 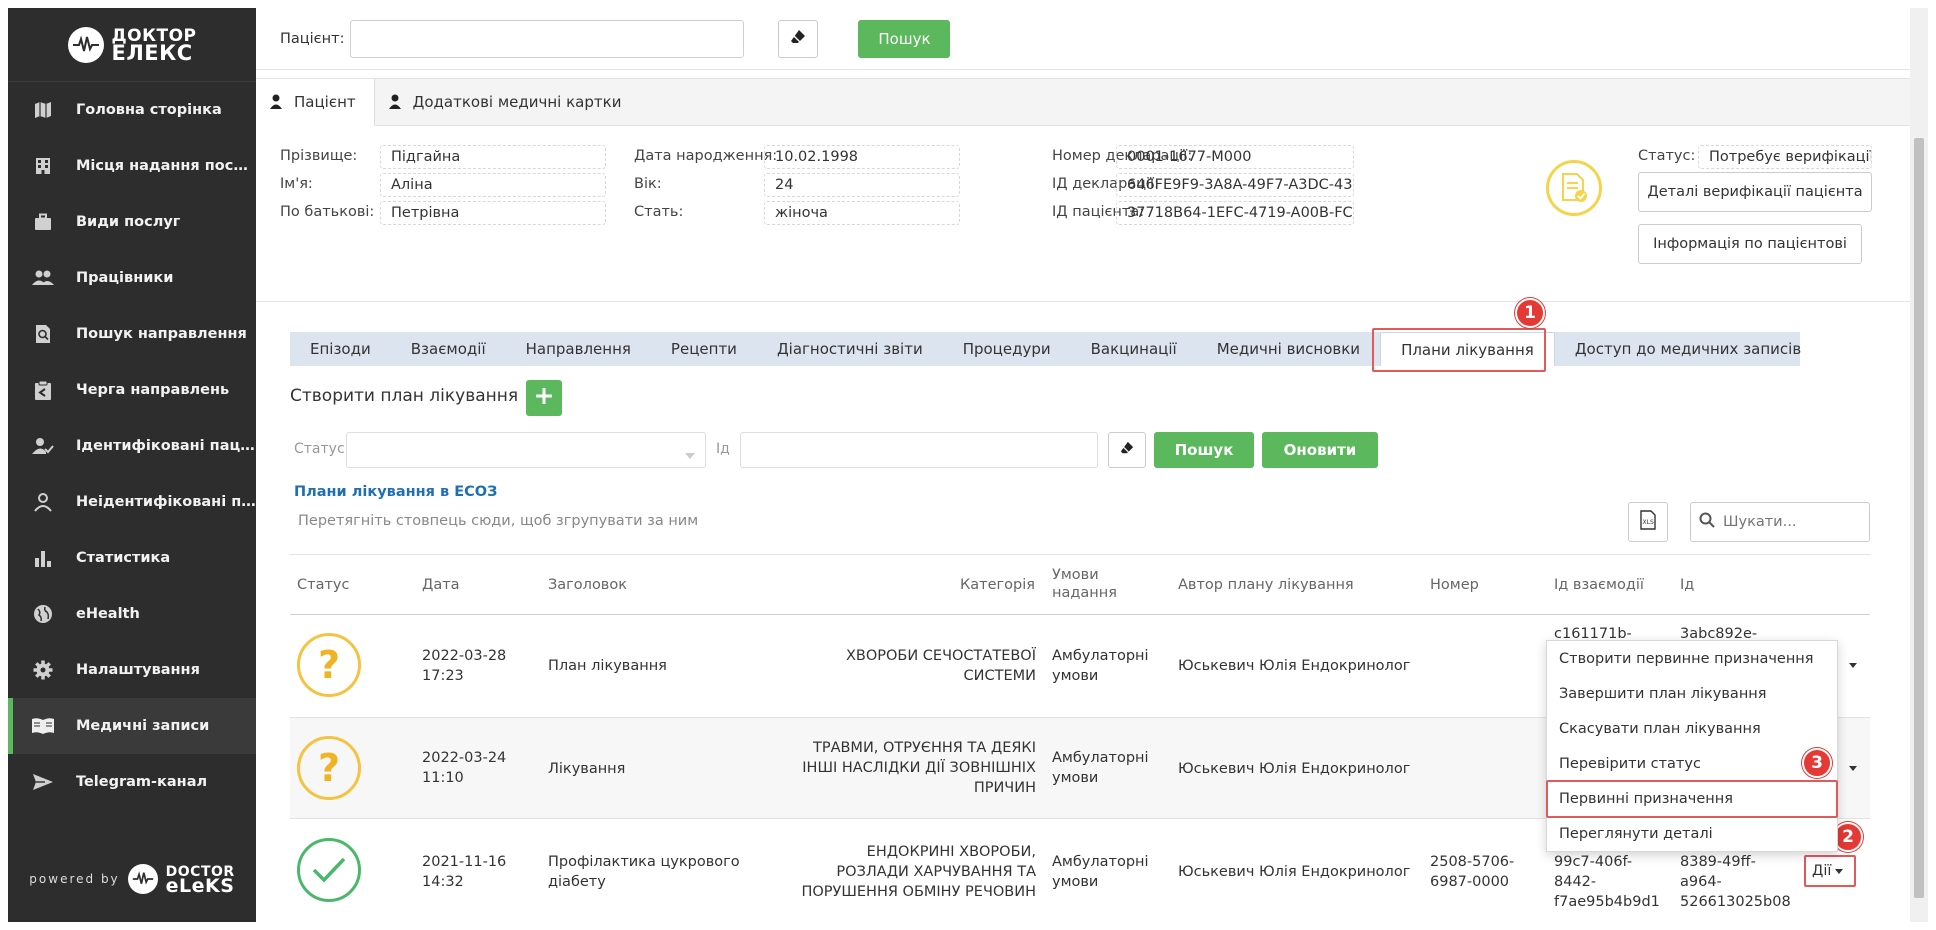 I want to click on scrollbar-thumb, so click(x=1919, y=518).